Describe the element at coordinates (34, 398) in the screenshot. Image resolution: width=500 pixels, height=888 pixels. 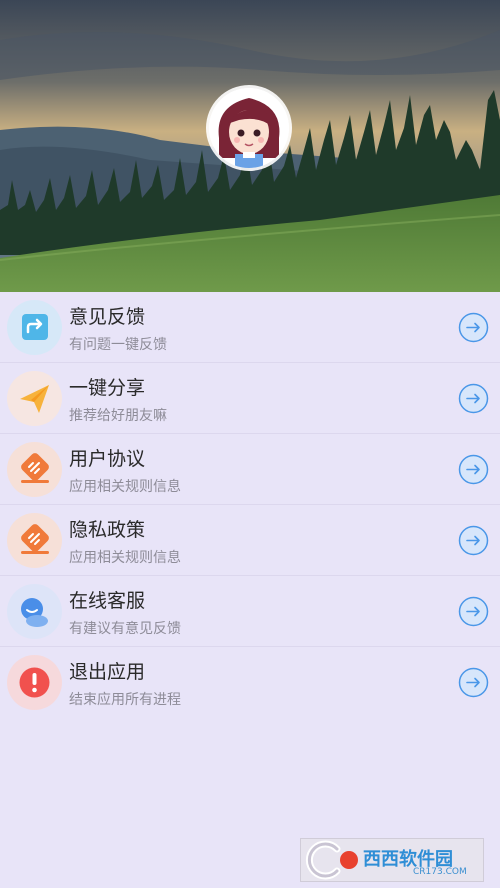
I see `paper-plane-icon` at that location.